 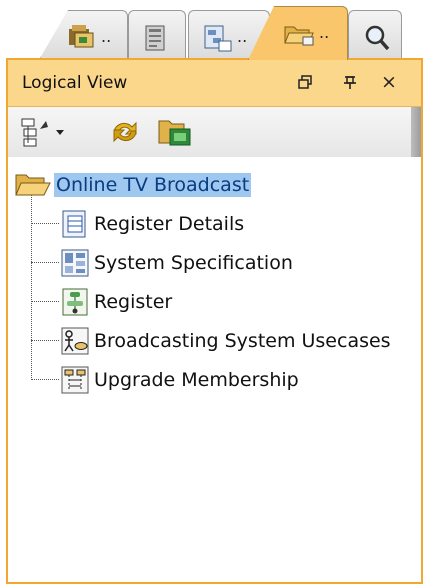 I want to click on new-folder-icon, so click(x=174, y=133).